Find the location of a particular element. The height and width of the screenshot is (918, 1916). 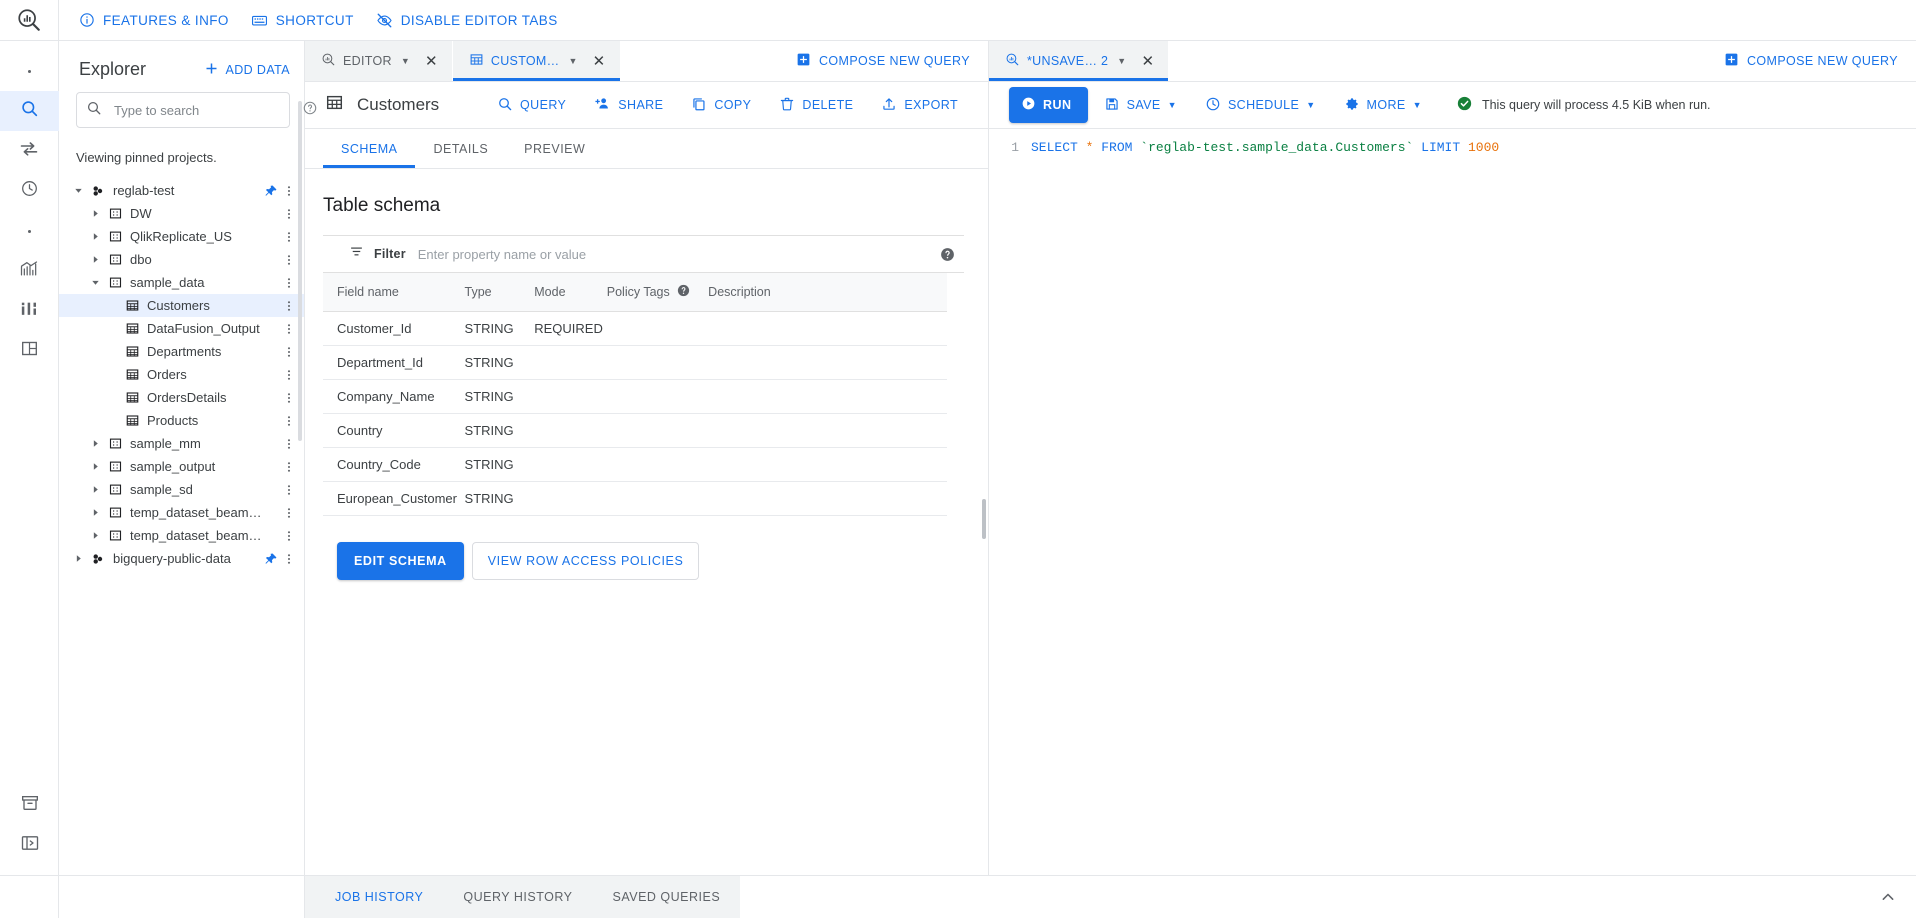

details-scrollbar is located at coordinates (984, 519).